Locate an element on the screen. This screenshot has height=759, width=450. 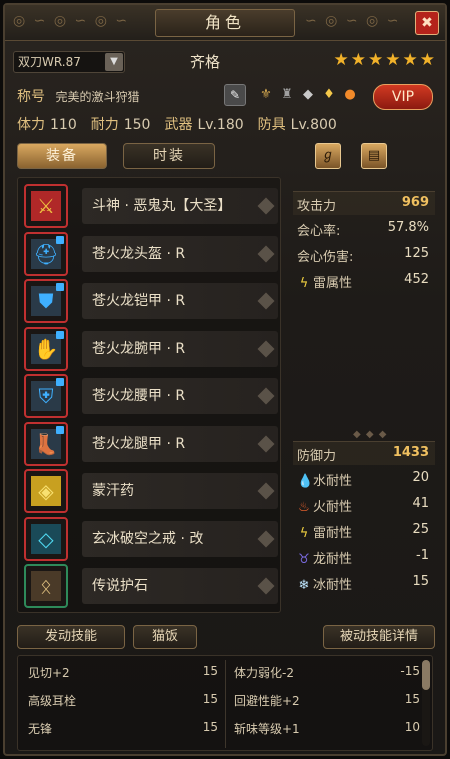
equipment-name-text: 苍火龙腿甲 · R is located at coordinates (139, 443).